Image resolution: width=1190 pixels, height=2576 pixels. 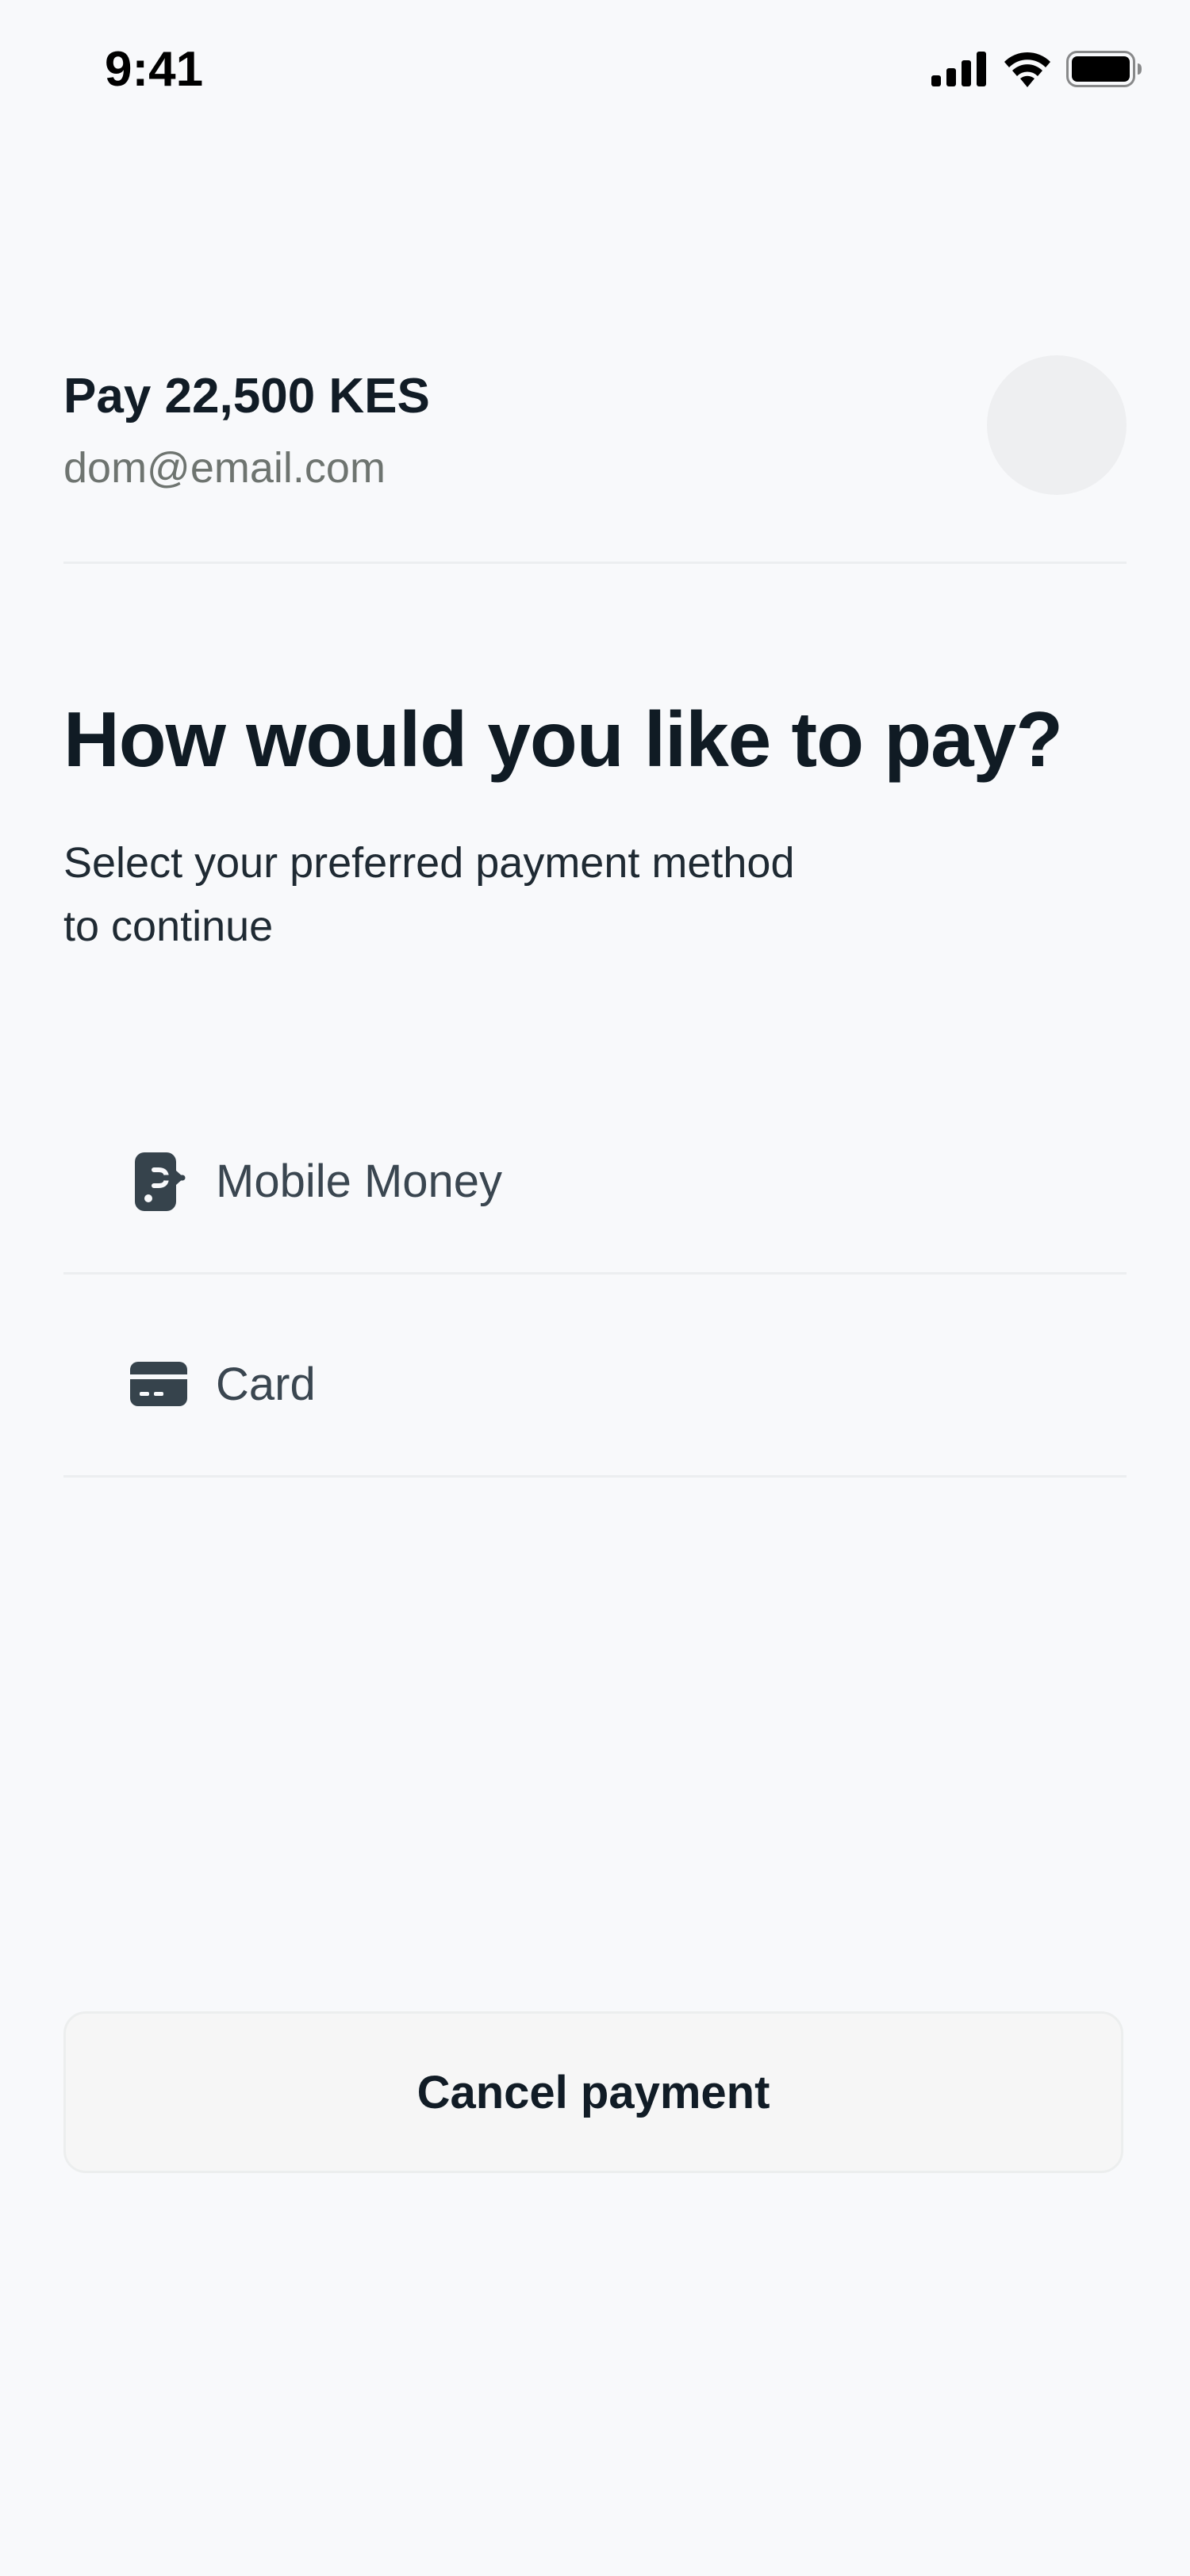 I want to click on subtitle-line-2: to continue, so click(x=168, y=926).